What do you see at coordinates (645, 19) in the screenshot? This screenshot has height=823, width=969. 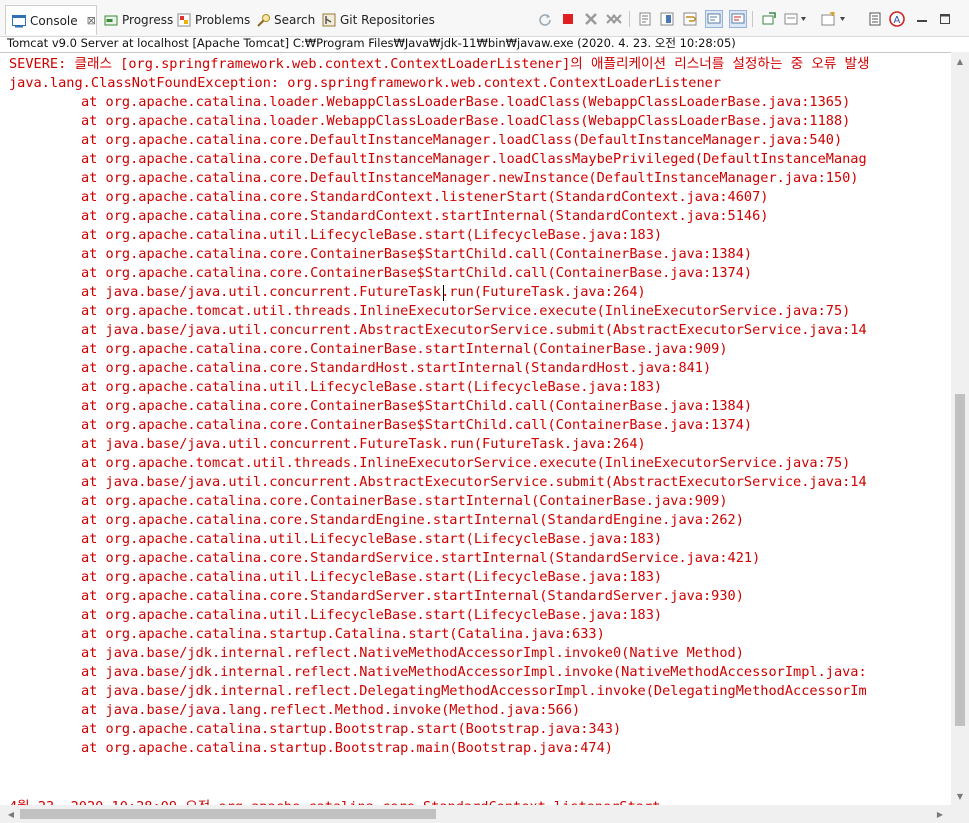 I see `clear-console-icon` at bounding box center [645, 19].